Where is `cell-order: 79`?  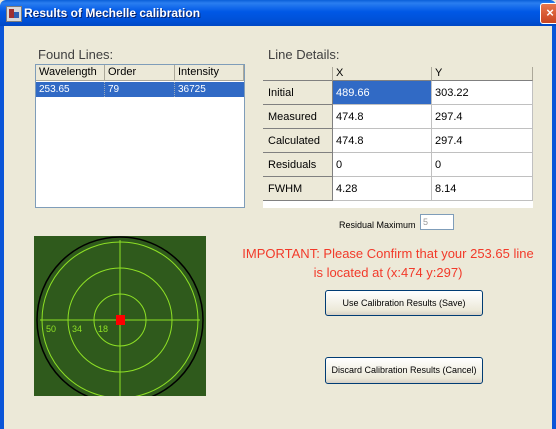
cell-order: 79 is located at coordinates (140, 89).